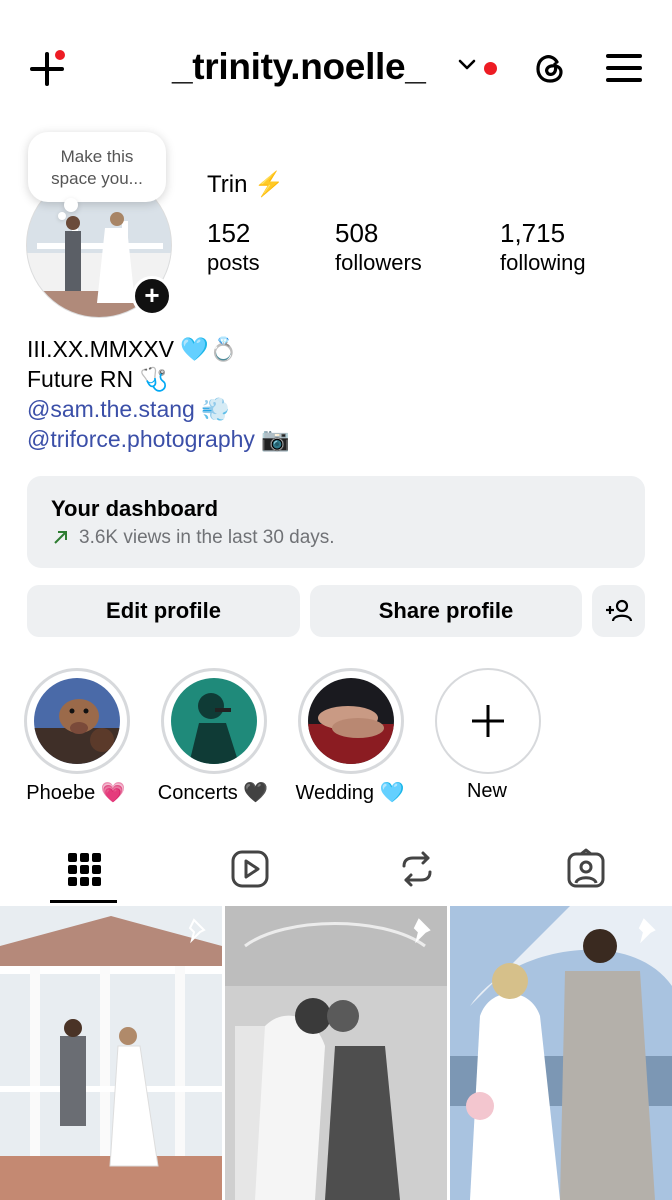 This screenshot has height=1200, width=672. I want to click on add-person-icon, so click(618, 610).